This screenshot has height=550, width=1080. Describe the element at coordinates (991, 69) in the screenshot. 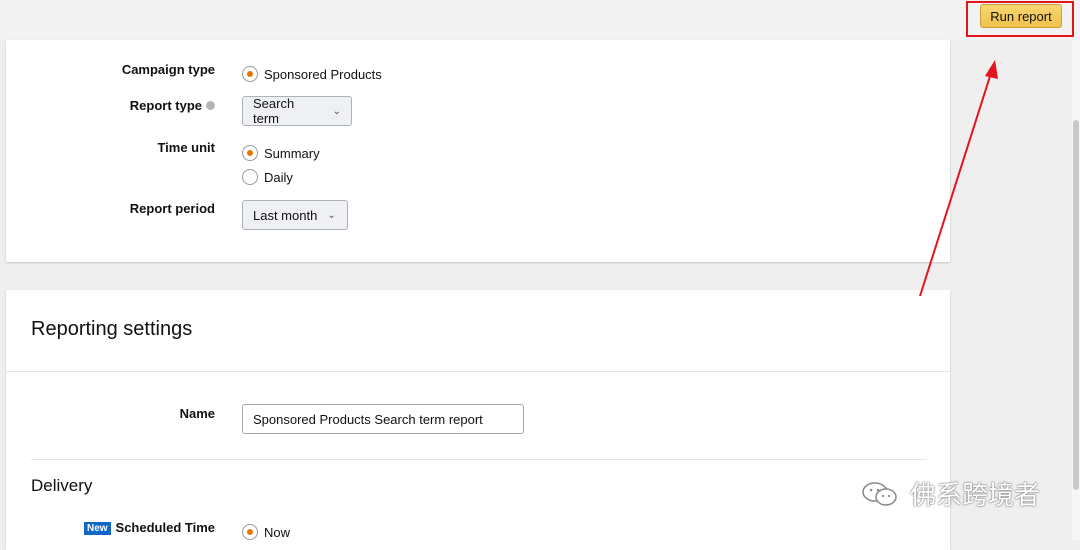

I see `arrow-head` at that location.